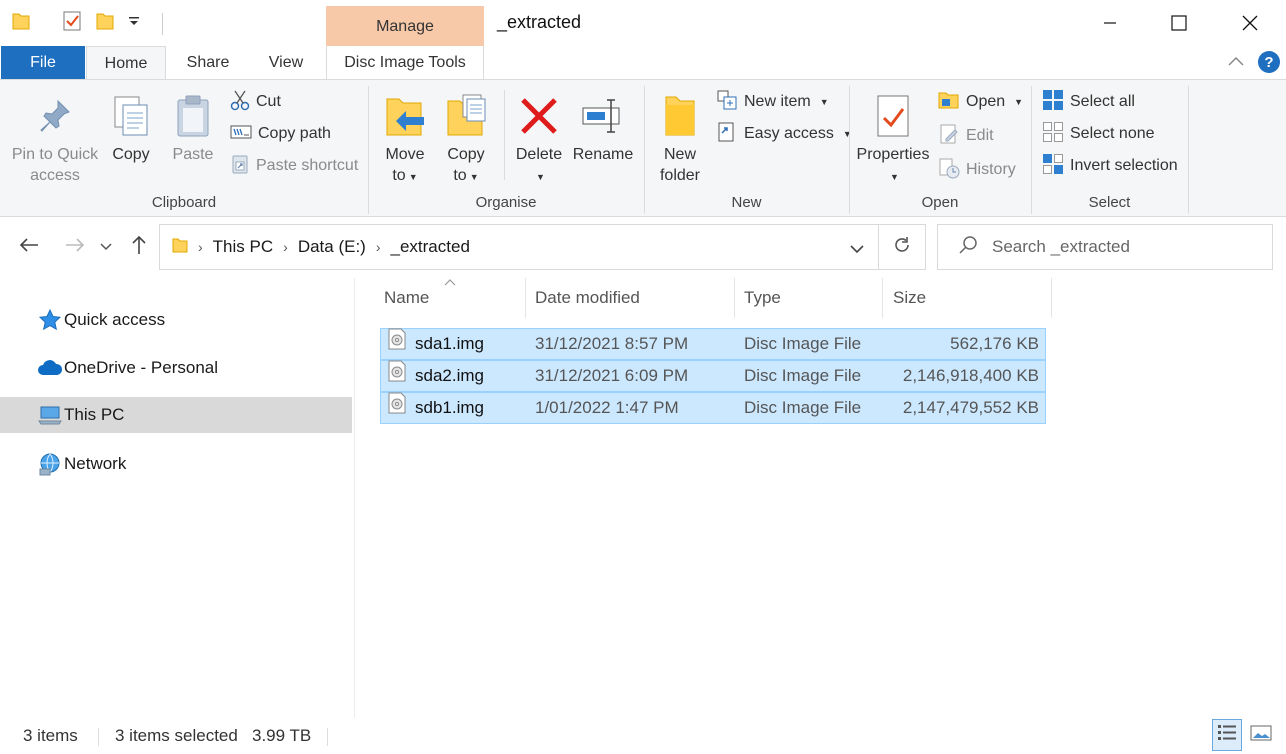 The width and height of the screenshot is (1286, 754). I want to click on edit-button: Edit, so click(966, 136).